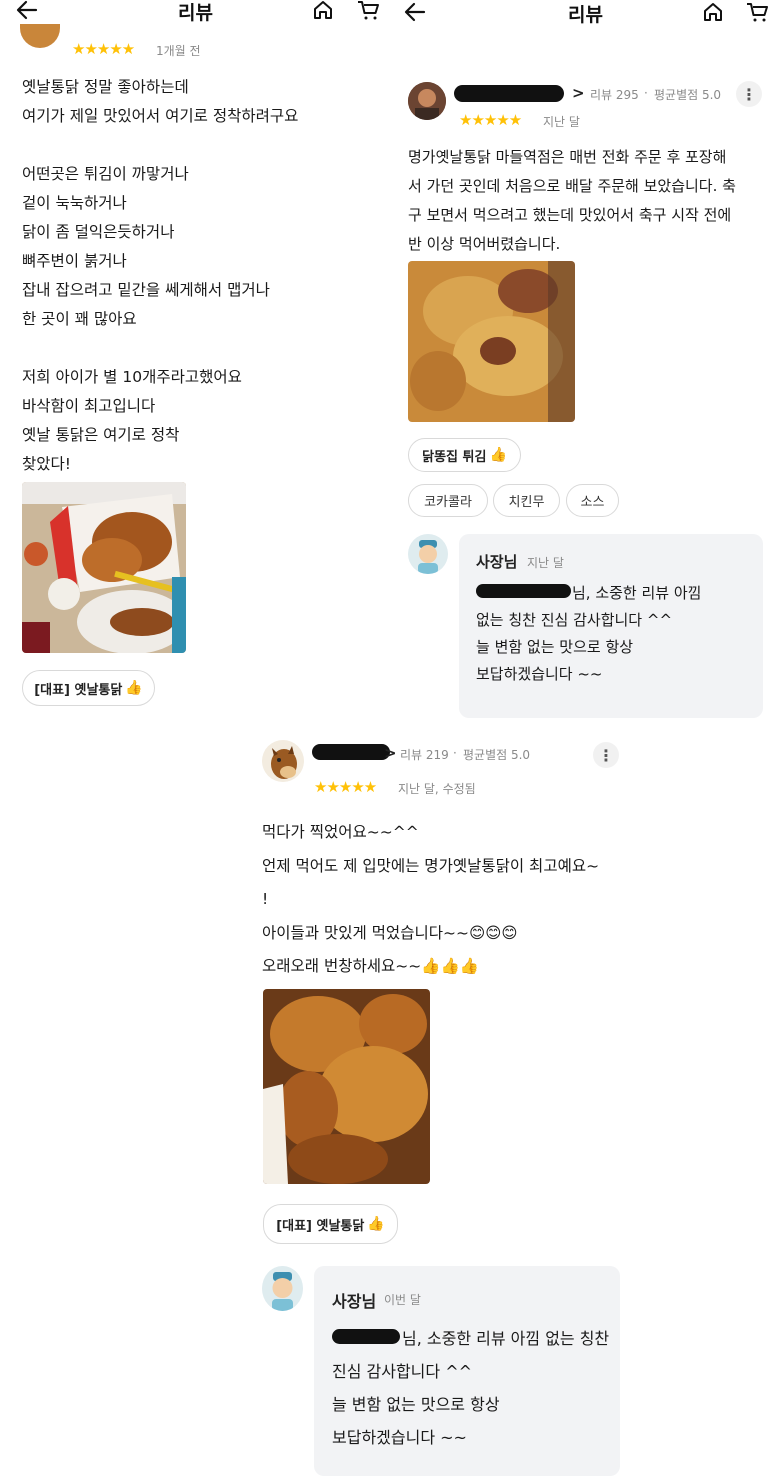  Describe the element at coordinates (415, 12) in the screenshot. I see `arrow-left-icon` at that location.